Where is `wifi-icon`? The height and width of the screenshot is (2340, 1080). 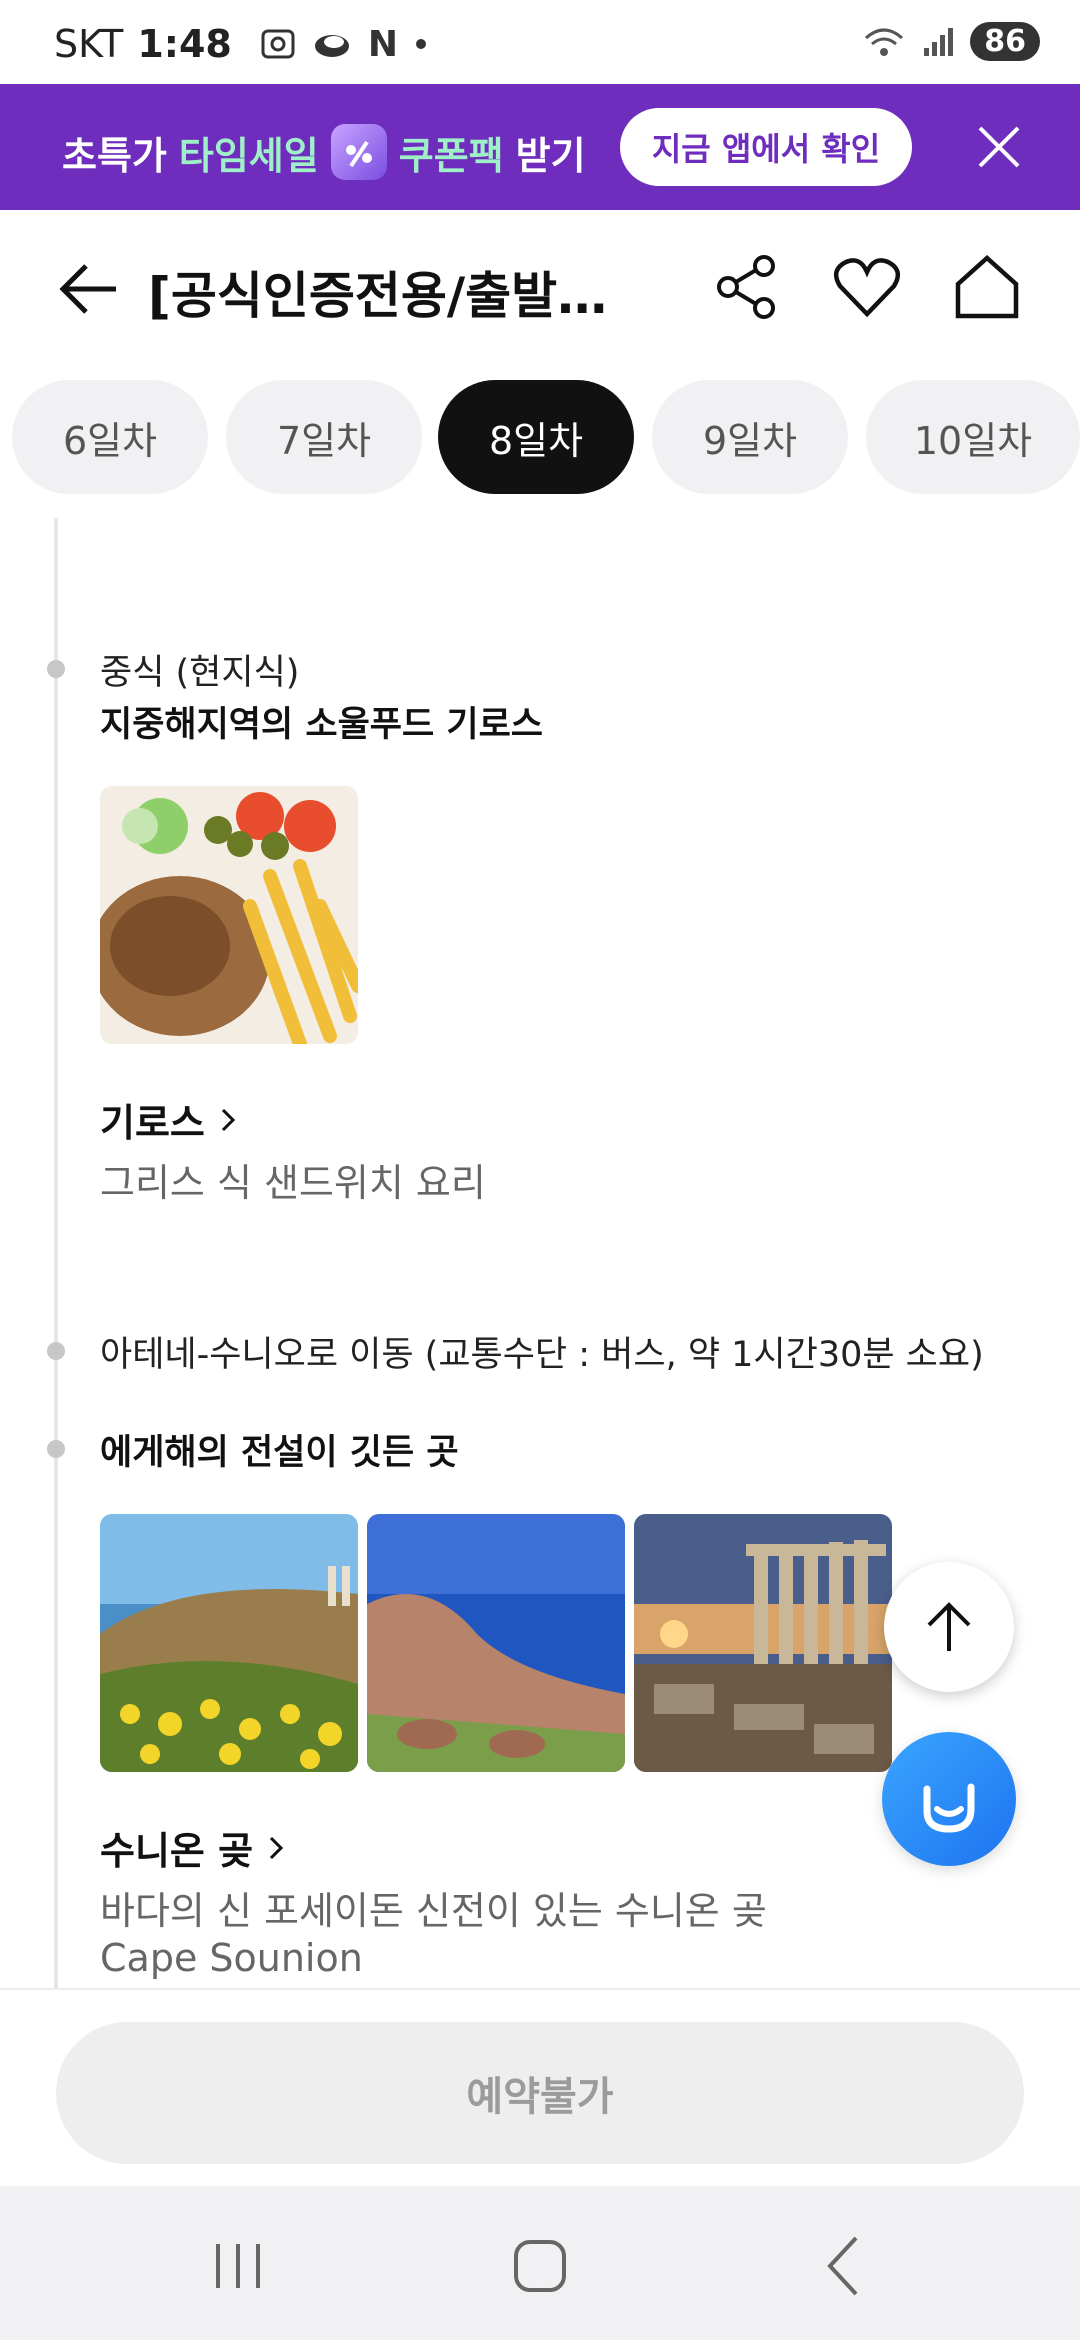
wifi-icon is located at coordinates (884, 42).